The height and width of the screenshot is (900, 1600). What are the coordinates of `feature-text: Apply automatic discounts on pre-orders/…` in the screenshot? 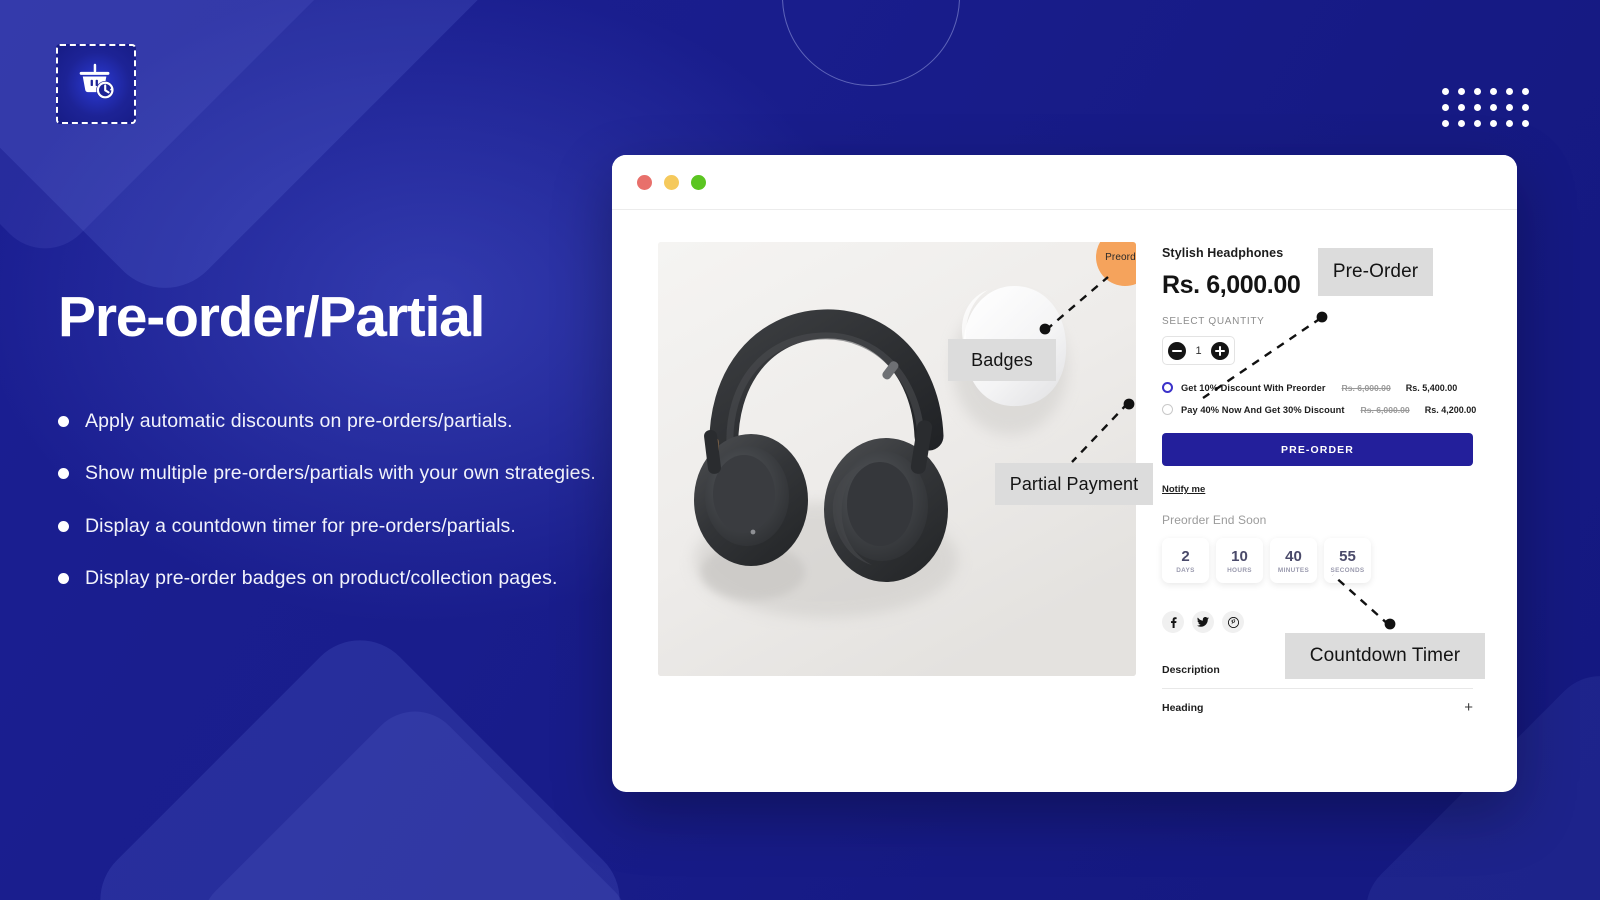 It's located at (299, 421).